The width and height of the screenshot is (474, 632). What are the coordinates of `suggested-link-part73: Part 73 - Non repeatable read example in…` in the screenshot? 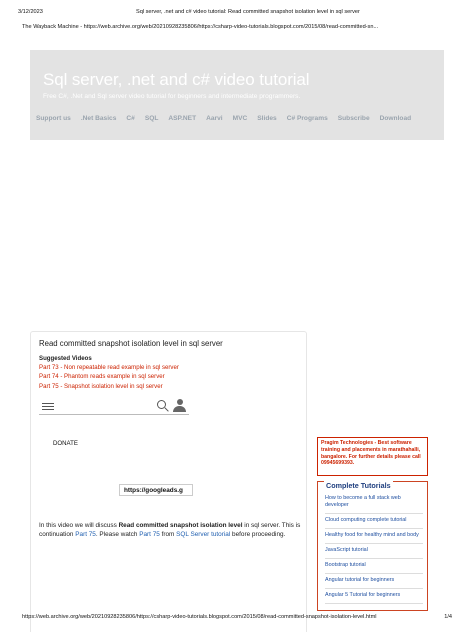 It's located at (109, 367).